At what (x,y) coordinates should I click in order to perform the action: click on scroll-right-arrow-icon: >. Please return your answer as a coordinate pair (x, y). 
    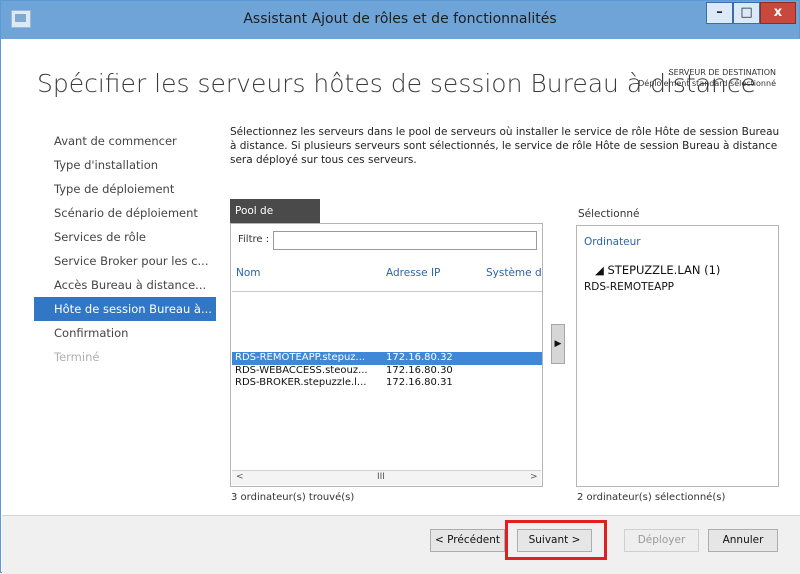
    Looking at the image, I should click on (534, 477).